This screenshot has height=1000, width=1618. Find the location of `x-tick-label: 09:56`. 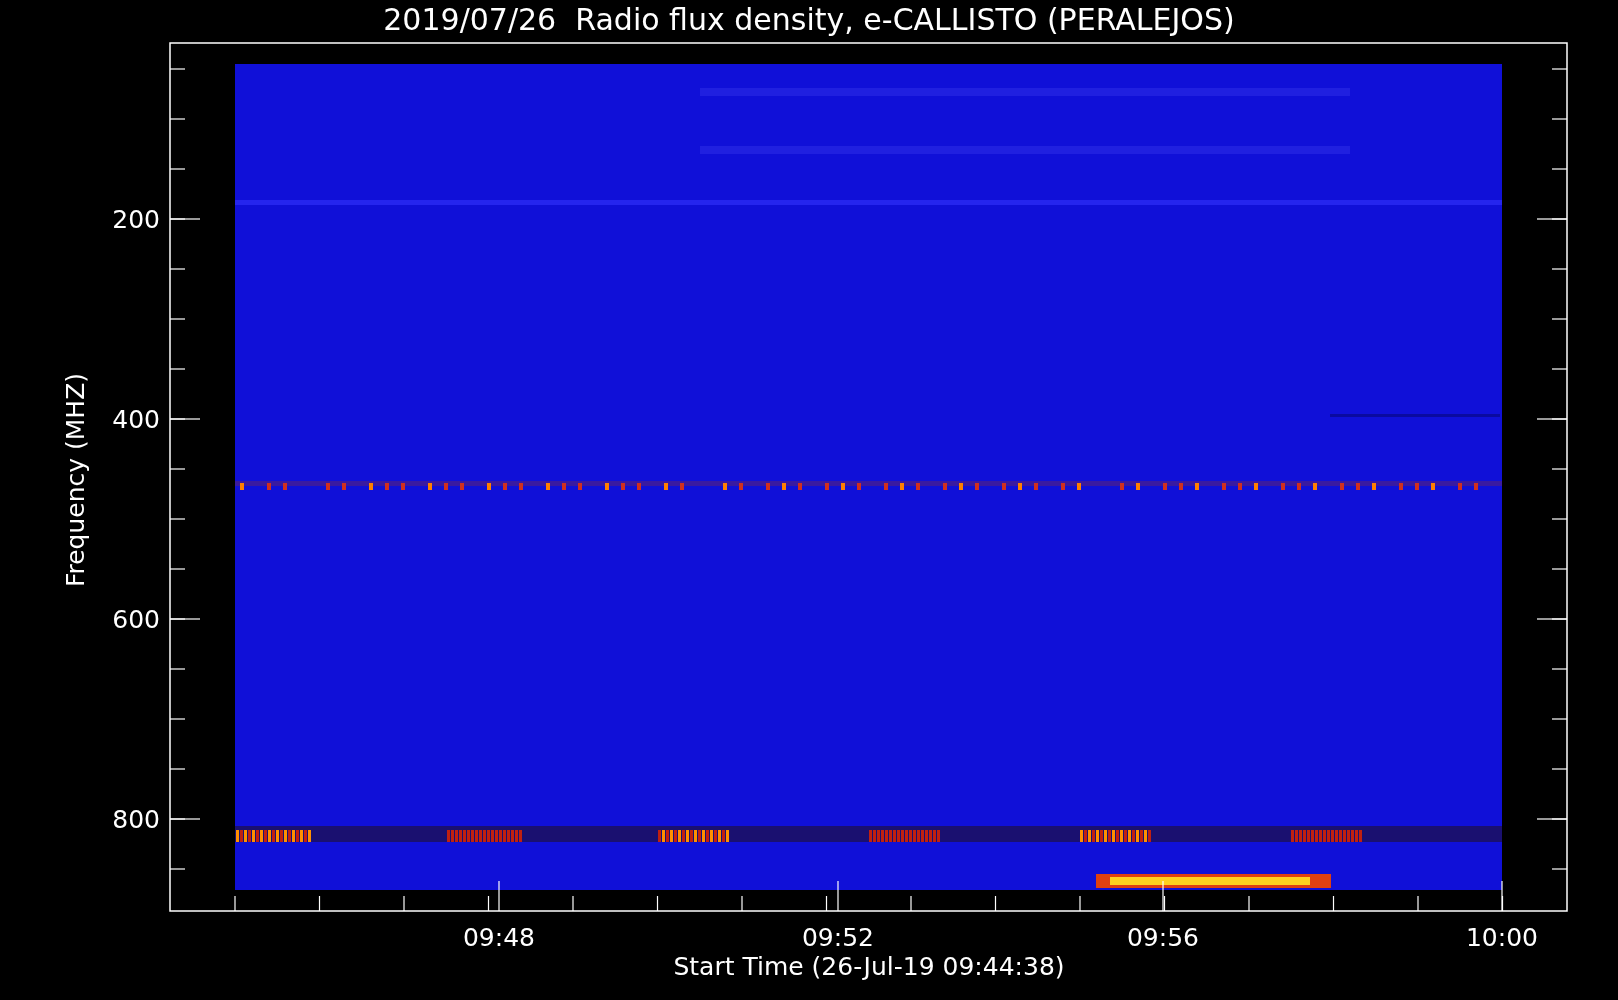

x-tick-label: 09:56 is located at coordinates (1163, 937).